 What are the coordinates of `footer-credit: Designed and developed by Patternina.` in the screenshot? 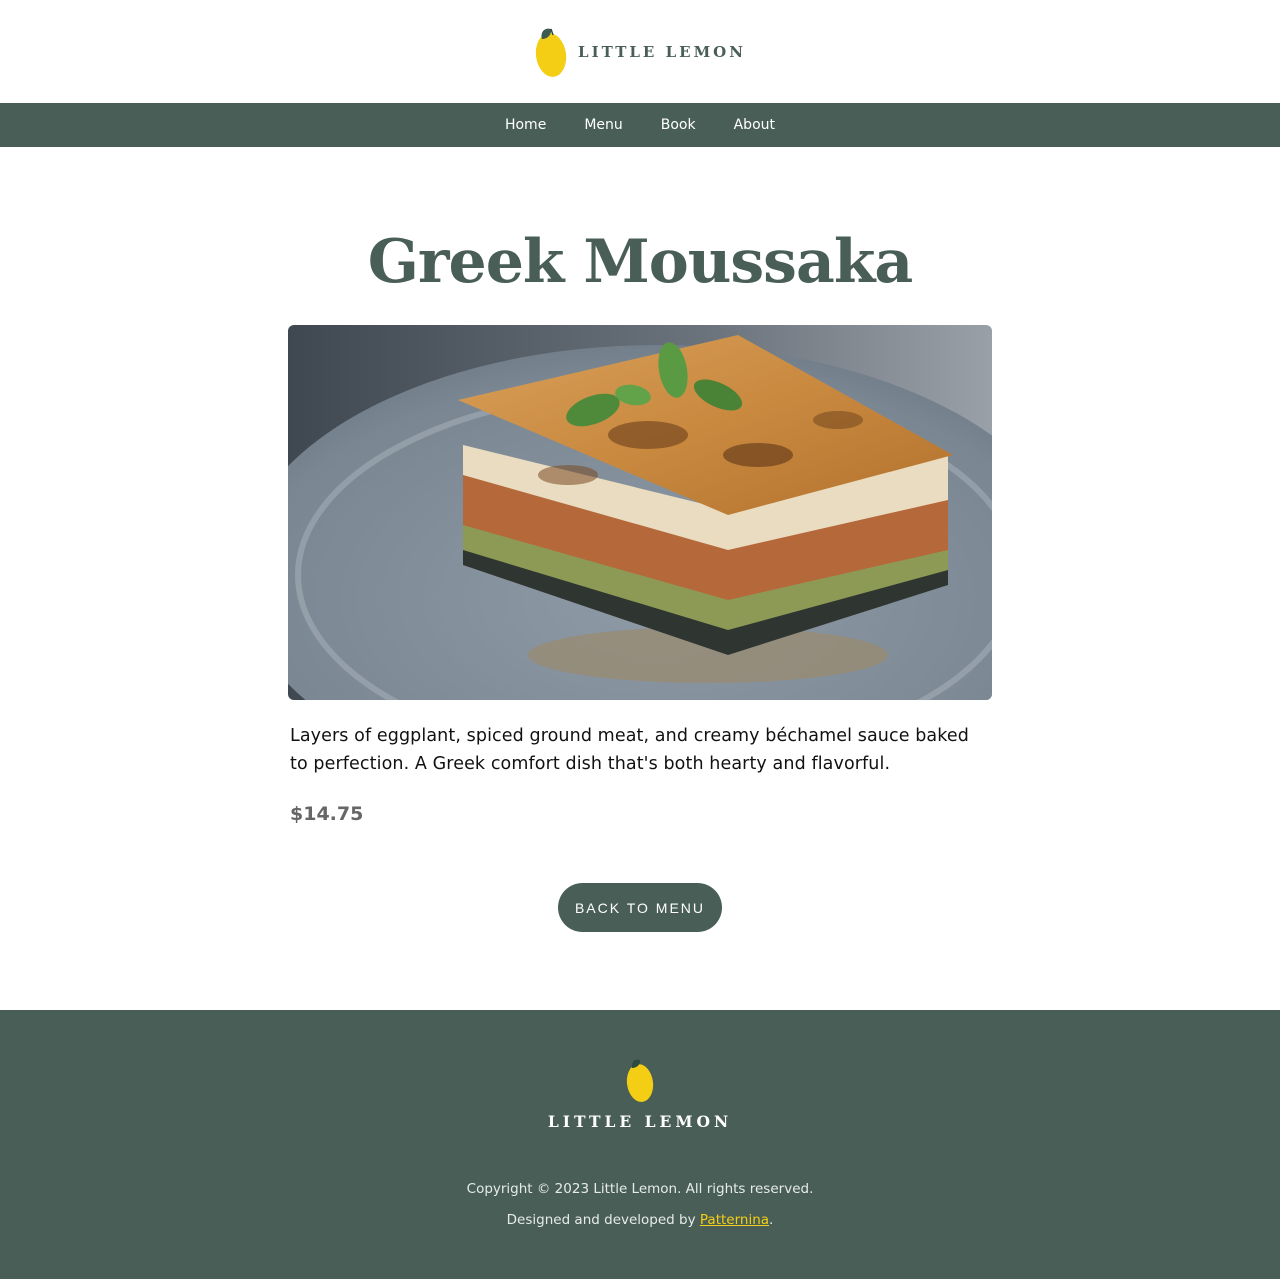 It's located at (640, 1220).